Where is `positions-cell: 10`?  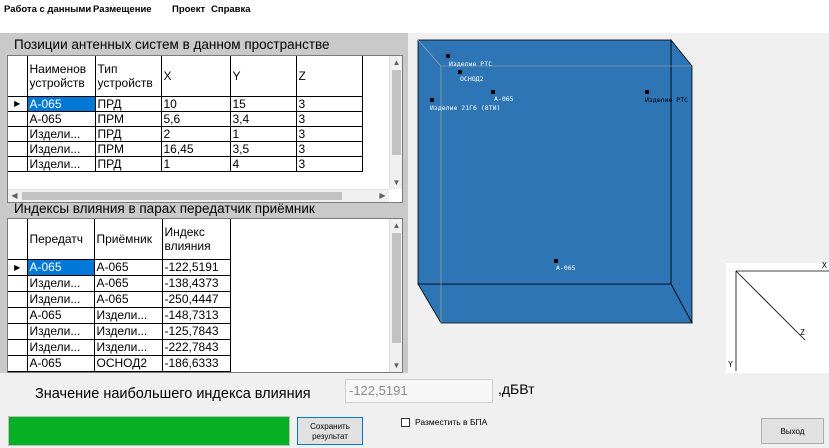 positions-cell: 10 is located at coordinates (196, 104).